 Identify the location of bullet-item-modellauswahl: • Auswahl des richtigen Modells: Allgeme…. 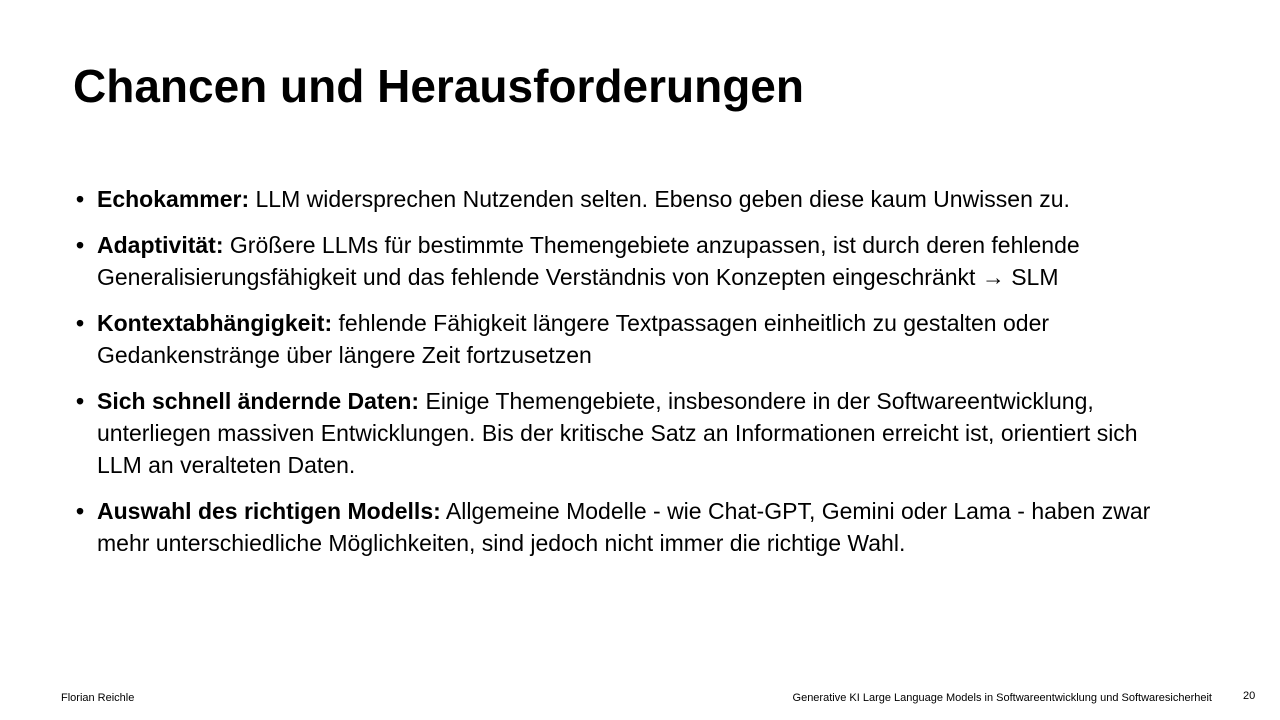
(631, 527).